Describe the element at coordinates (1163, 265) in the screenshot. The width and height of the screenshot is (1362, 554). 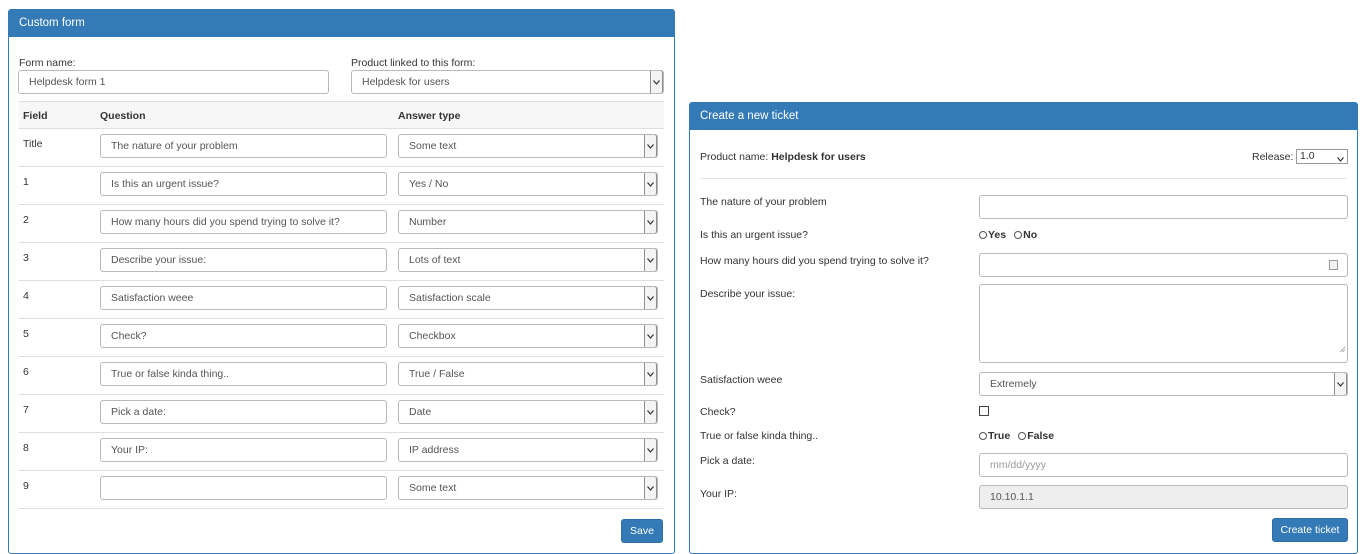
I see `hours-input` at that location.